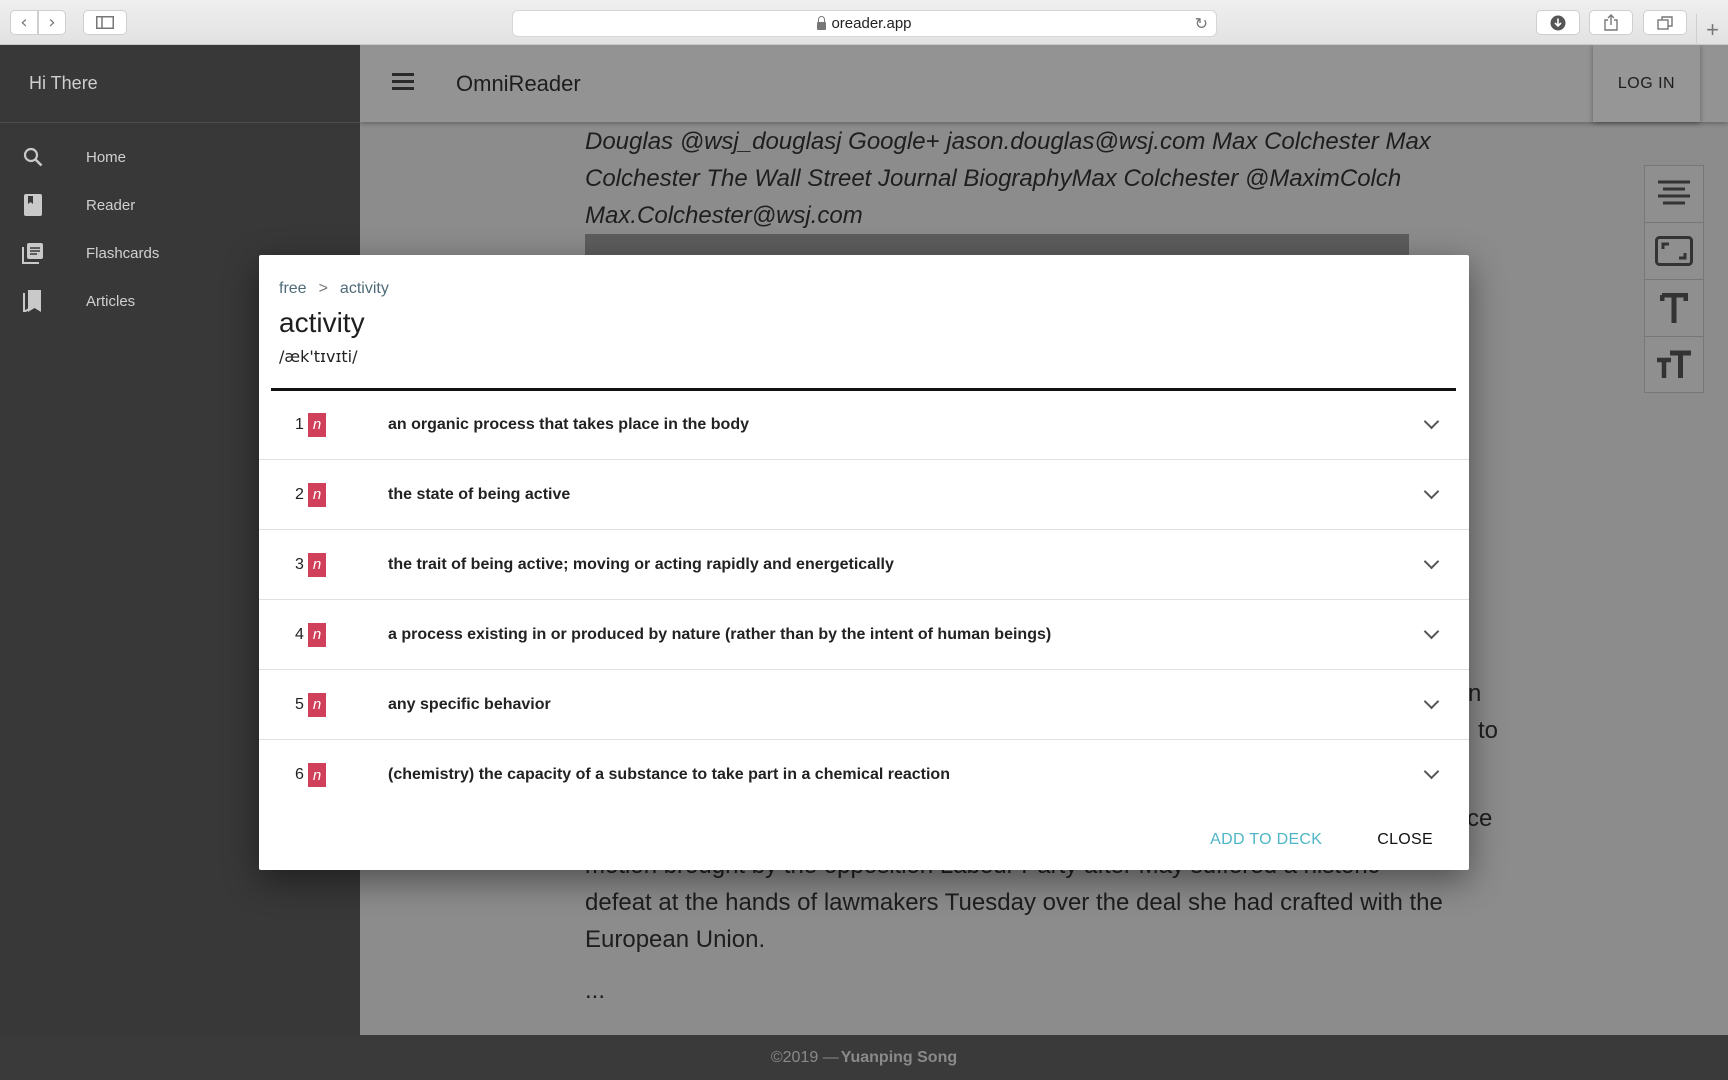 Image resolution: width=1728 pixels, height=1080 pixels. Describe the element at coordinates (1488, 730) in the screenshot. I see `article-fragment: to` at that location.